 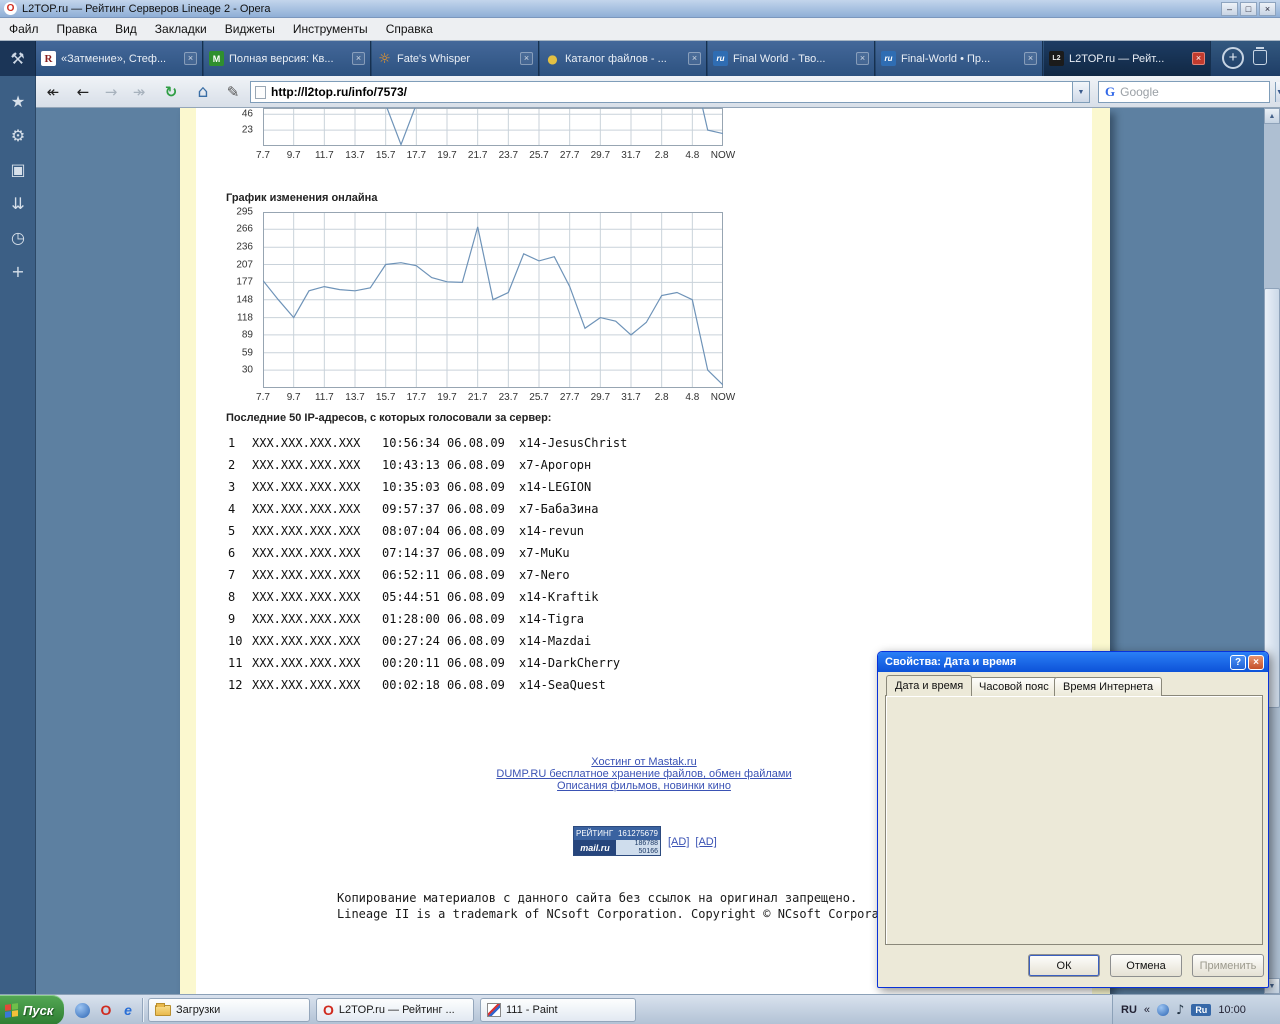 What do you see at coordinates (1248, 8) in the screenshot?
I see `maximize-button: □` at bounding box center [1248, 8].